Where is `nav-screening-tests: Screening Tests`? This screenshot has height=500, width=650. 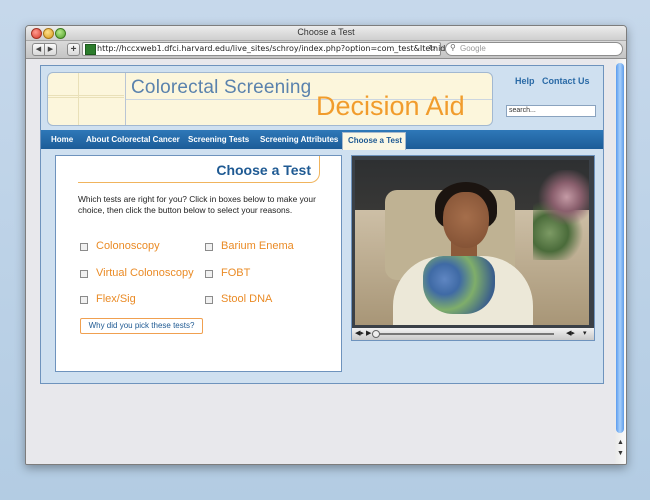 nav-screening-tests: Screening Tests is located at coordinates (218, 139).